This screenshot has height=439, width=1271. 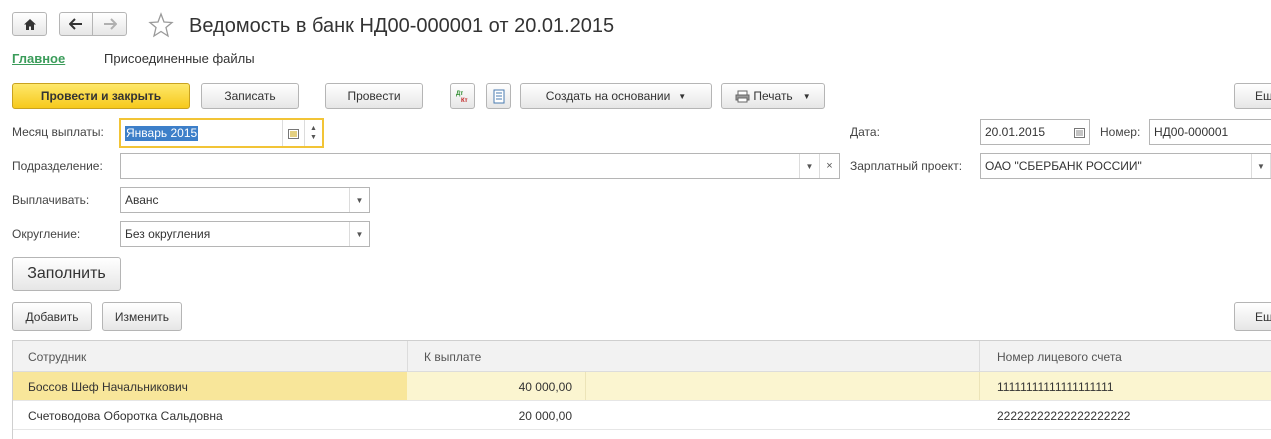 I want to click on svg-text: Кт, so click(x=464, y=101).